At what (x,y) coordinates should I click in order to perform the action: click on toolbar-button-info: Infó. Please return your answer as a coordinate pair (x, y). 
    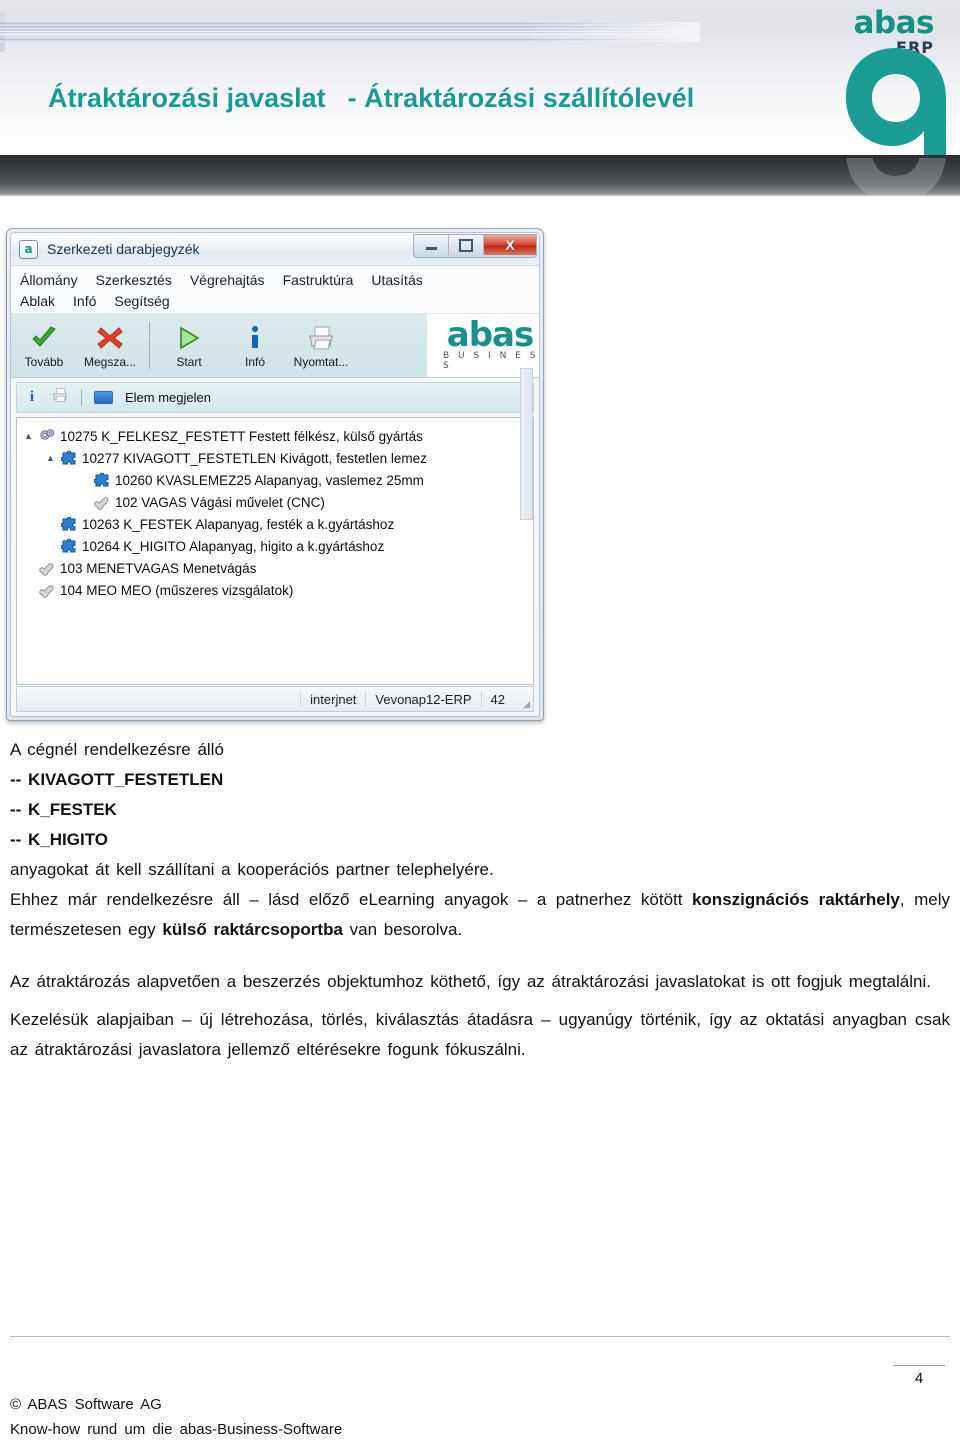
    Looking at the image, I should click on (255, 345).